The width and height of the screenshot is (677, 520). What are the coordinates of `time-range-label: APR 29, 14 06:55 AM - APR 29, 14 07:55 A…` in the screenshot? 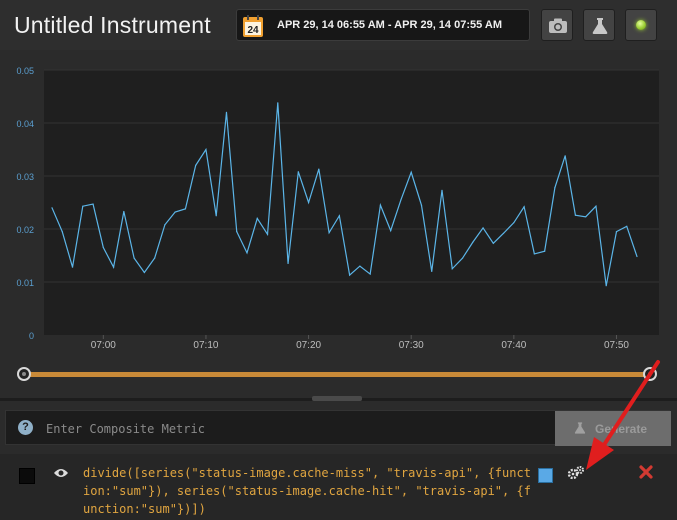 It's located at (389, 25).